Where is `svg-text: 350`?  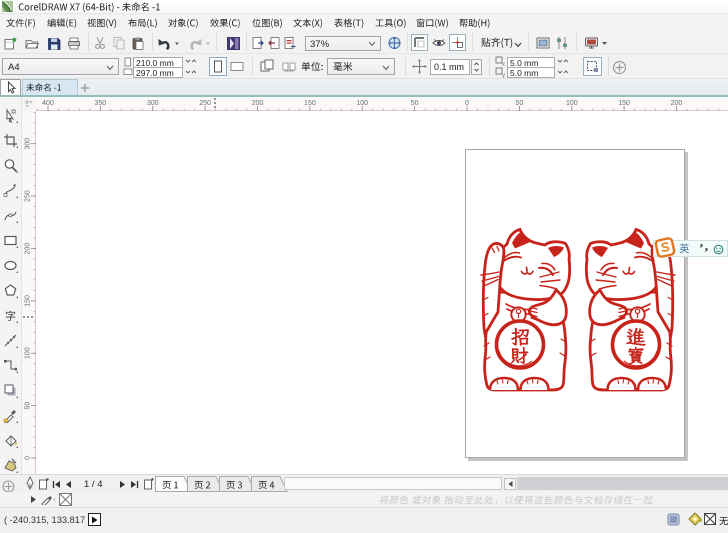 svg-text: 350 is located at coordinates (100, 103).